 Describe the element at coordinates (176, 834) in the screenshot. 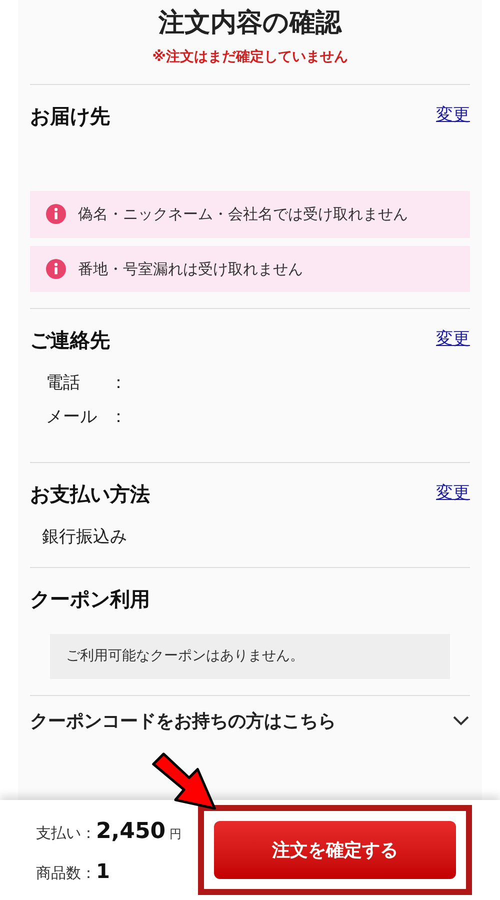

I see `currency-unit: 円` at that location.